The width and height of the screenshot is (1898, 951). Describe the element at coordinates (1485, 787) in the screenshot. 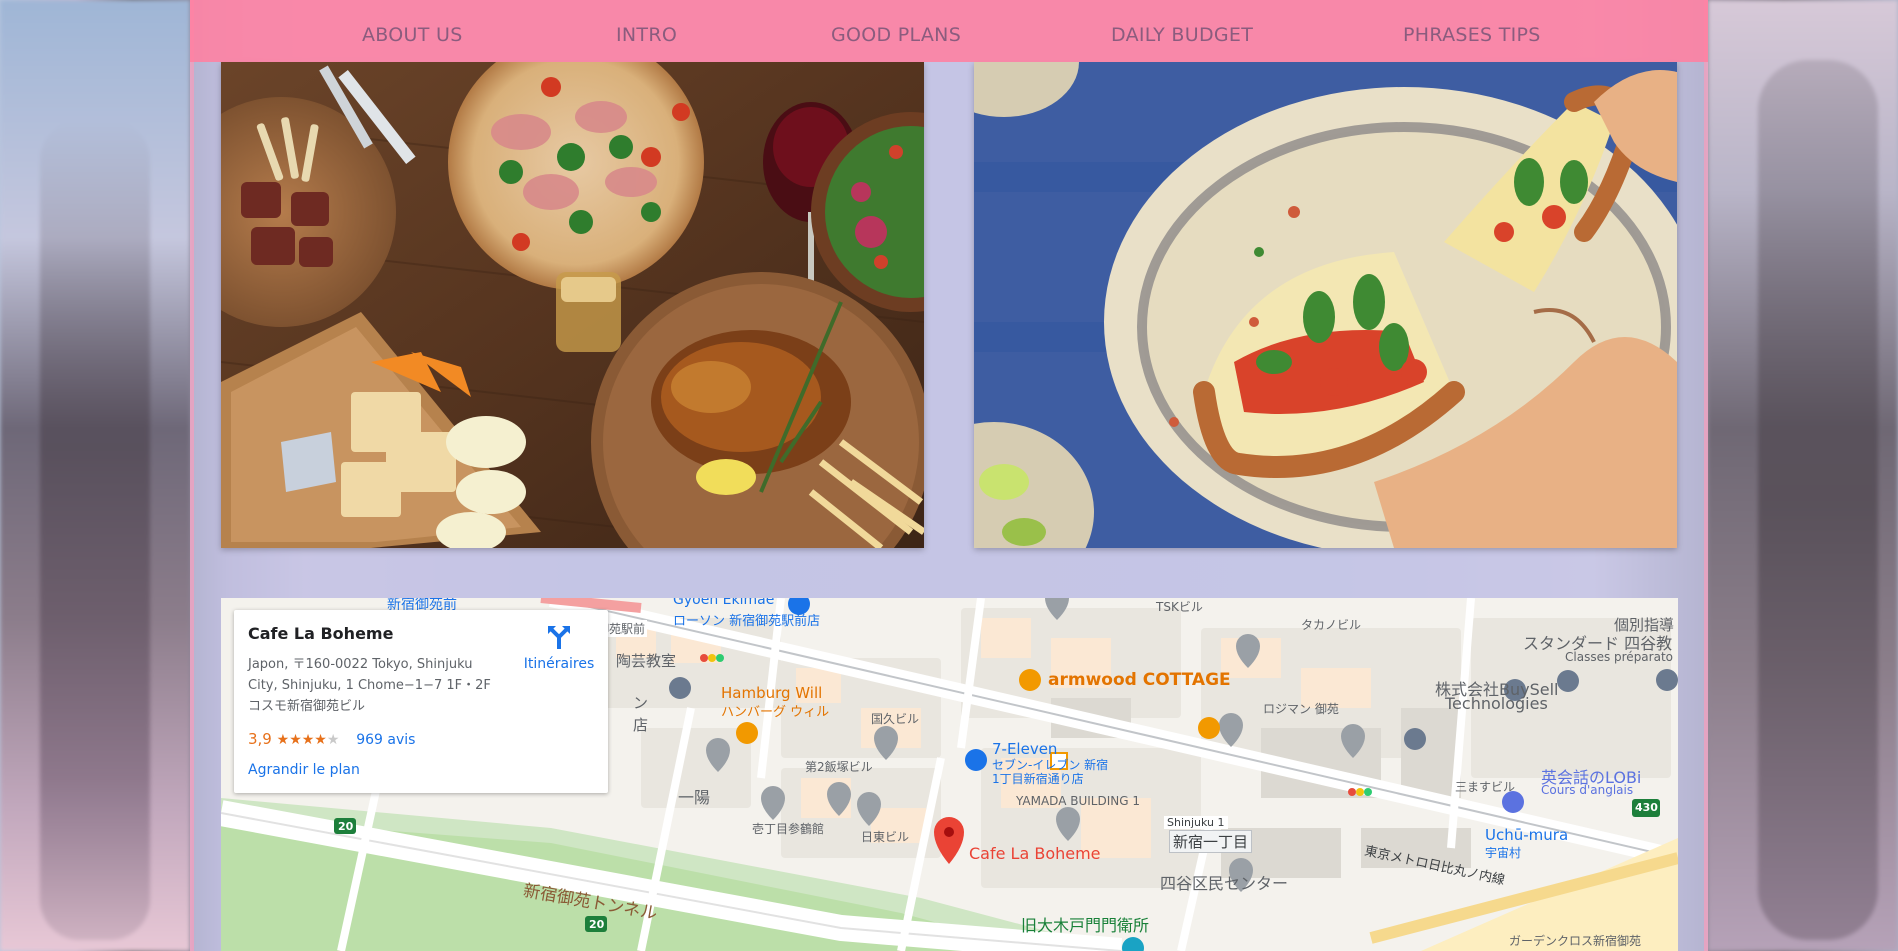

I see `map-label-mitsuwa: 三ますビル` at that location.